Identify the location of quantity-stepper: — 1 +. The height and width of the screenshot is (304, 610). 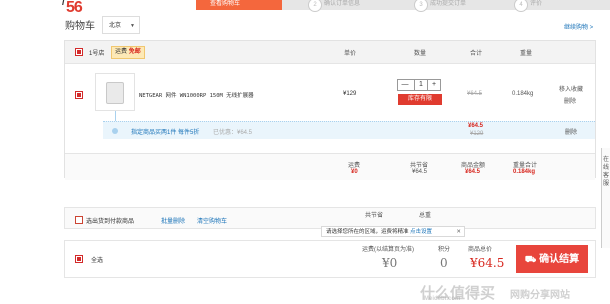
(419, 85).